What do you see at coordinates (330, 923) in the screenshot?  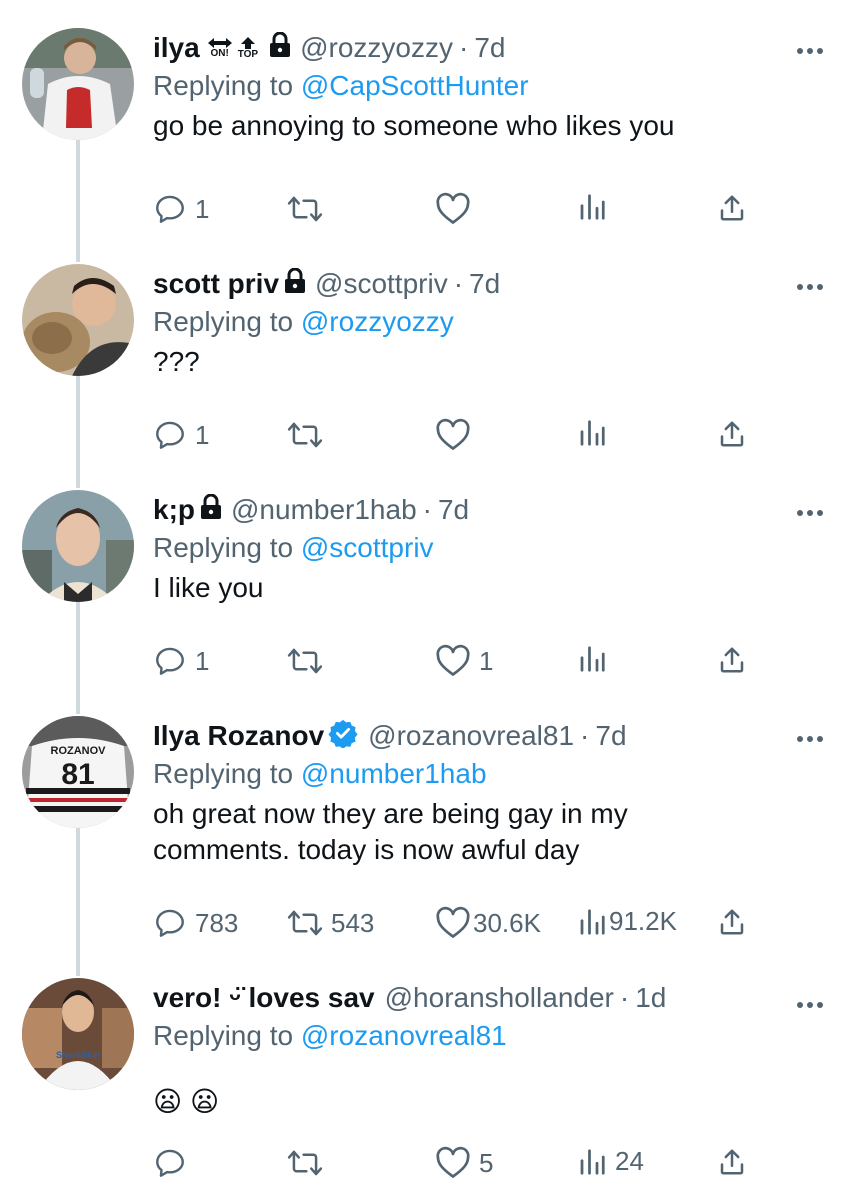 I see `retweet-button: 543` at bounding box center [330, 923].